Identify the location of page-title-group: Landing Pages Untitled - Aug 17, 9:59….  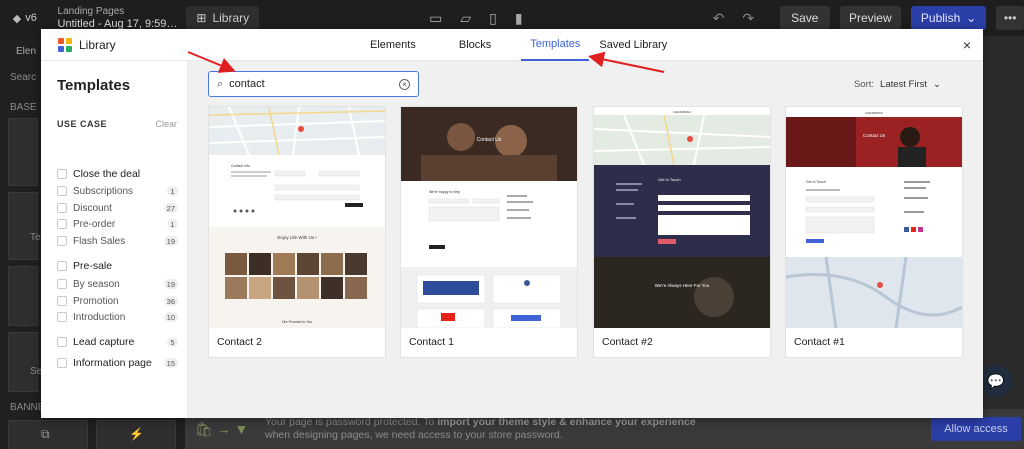
(114, 18).